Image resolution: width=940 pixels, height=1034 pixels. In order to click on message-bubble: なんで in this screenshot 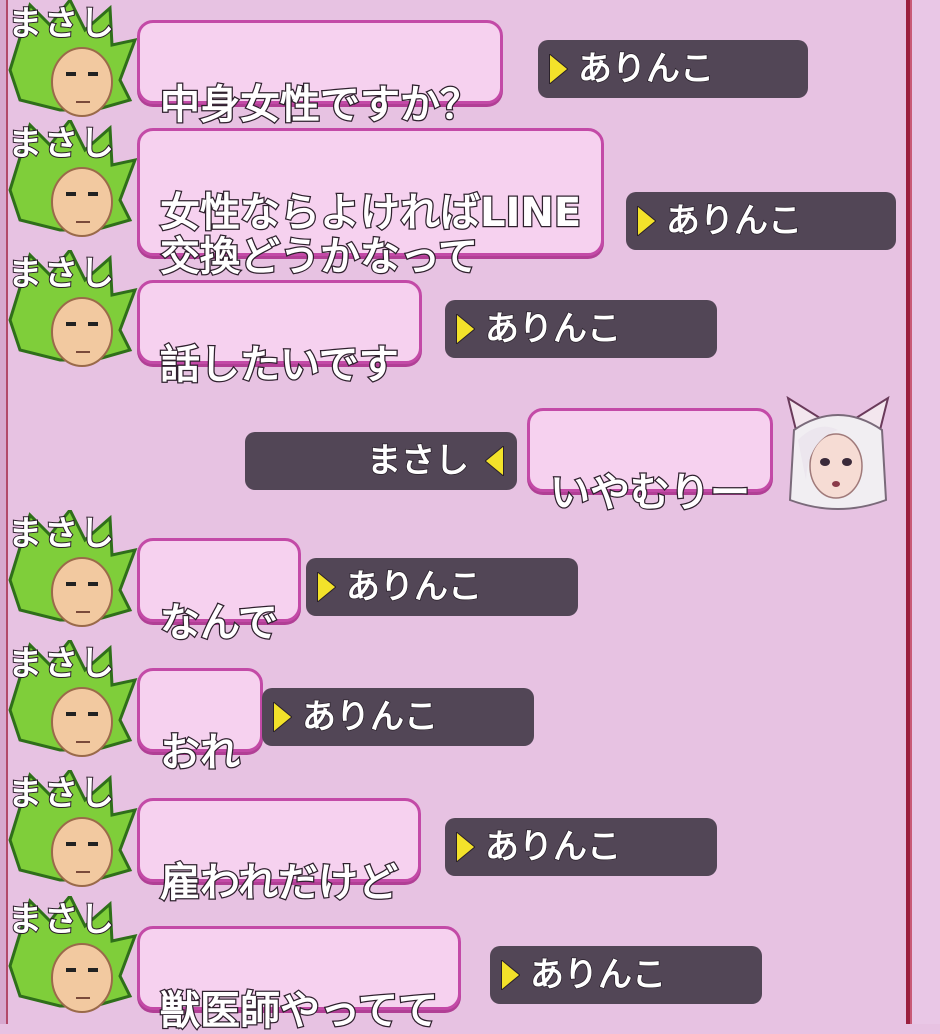, I will do `click(219, 592)`.